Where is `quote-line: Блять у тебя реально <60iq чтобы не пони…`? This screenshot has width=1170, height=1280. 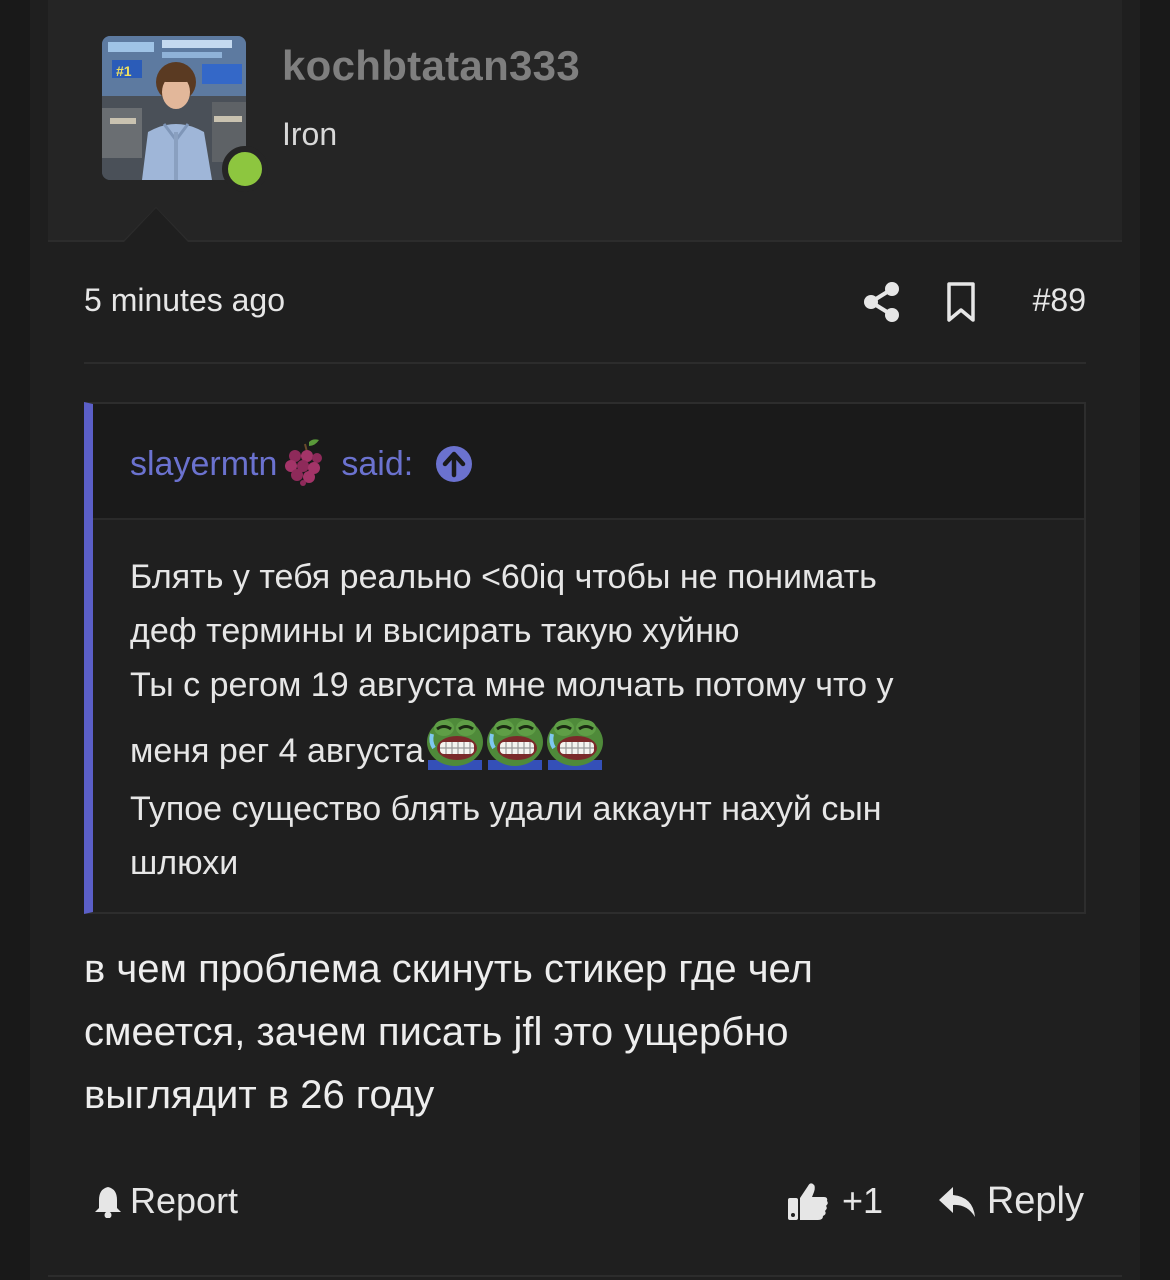
quote-line: Блять у тебя реально <60iq чтобы не пони… is located at coordinates (503, 577).